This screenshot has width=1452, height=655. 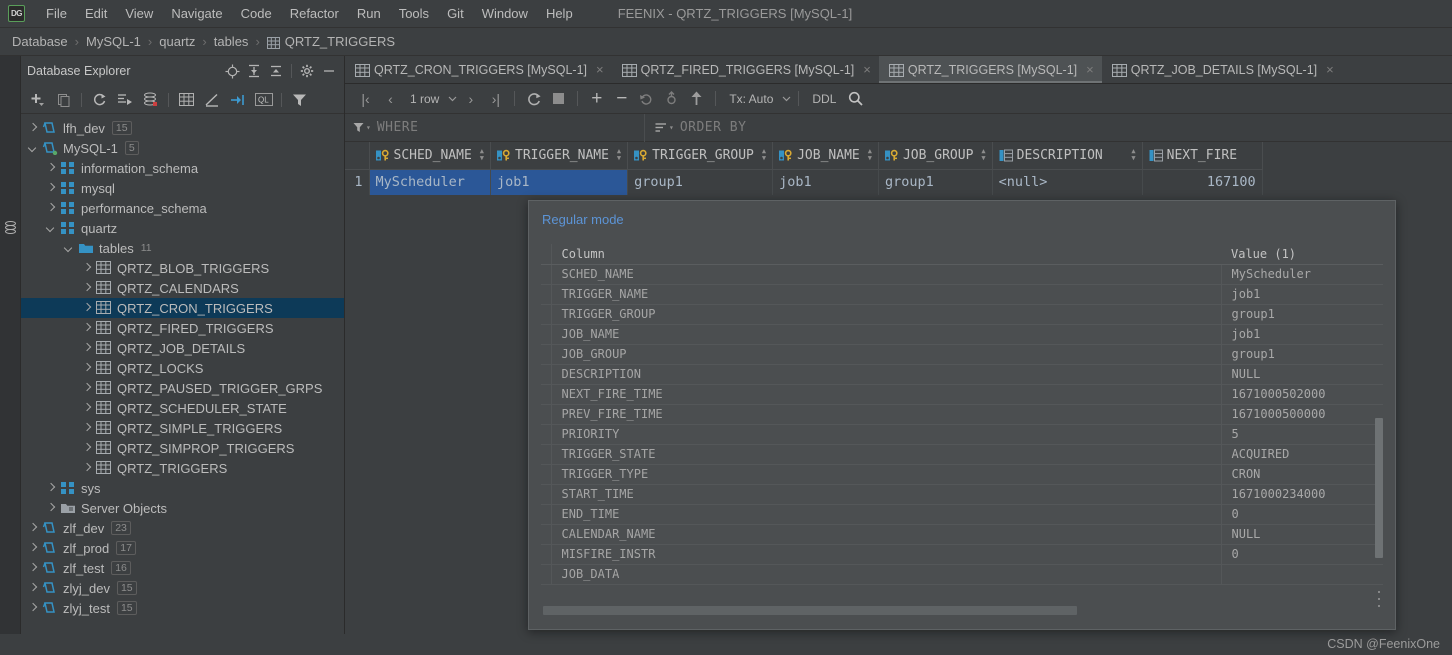 I want to click on tree-item-mysql: mysql, so click(x=182, y=188).